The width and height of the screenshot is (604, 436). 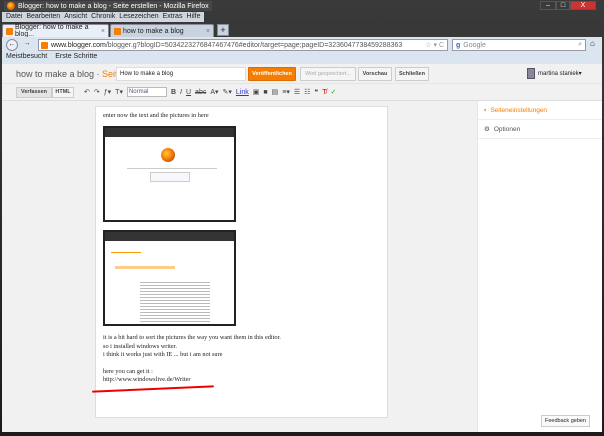 I want to click on feedback-button: Feedback geben, so click(x=565, y=421).